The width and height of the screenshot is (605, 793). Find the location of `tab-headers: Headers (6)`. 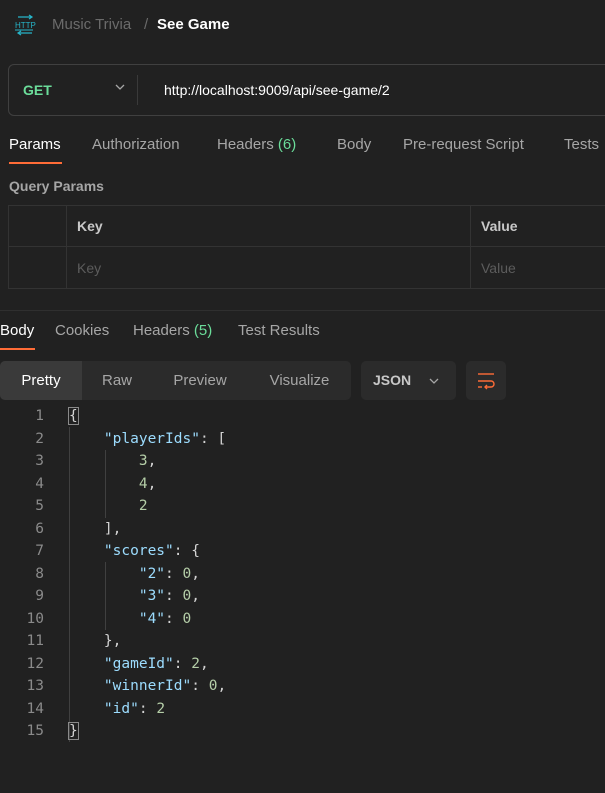

tab-headers: Headers (6) is located at coordinates (256, 144).